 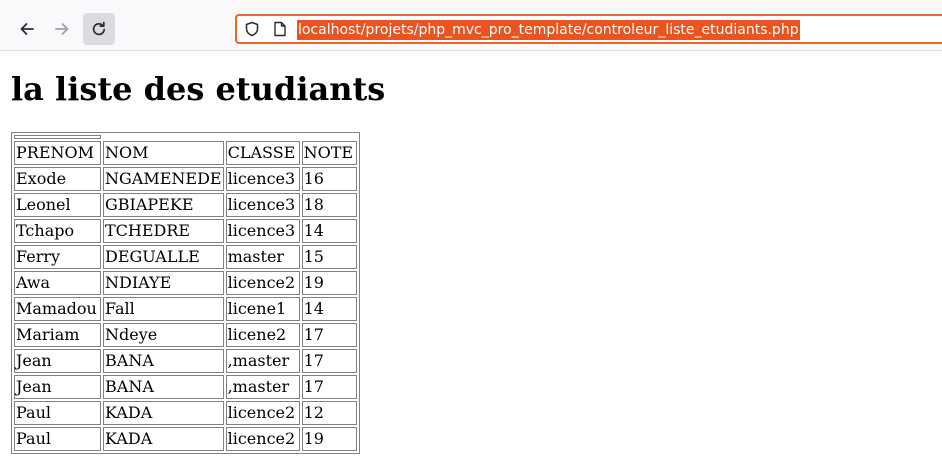 I want to click on shield-icon, so click(x=252, y=29).